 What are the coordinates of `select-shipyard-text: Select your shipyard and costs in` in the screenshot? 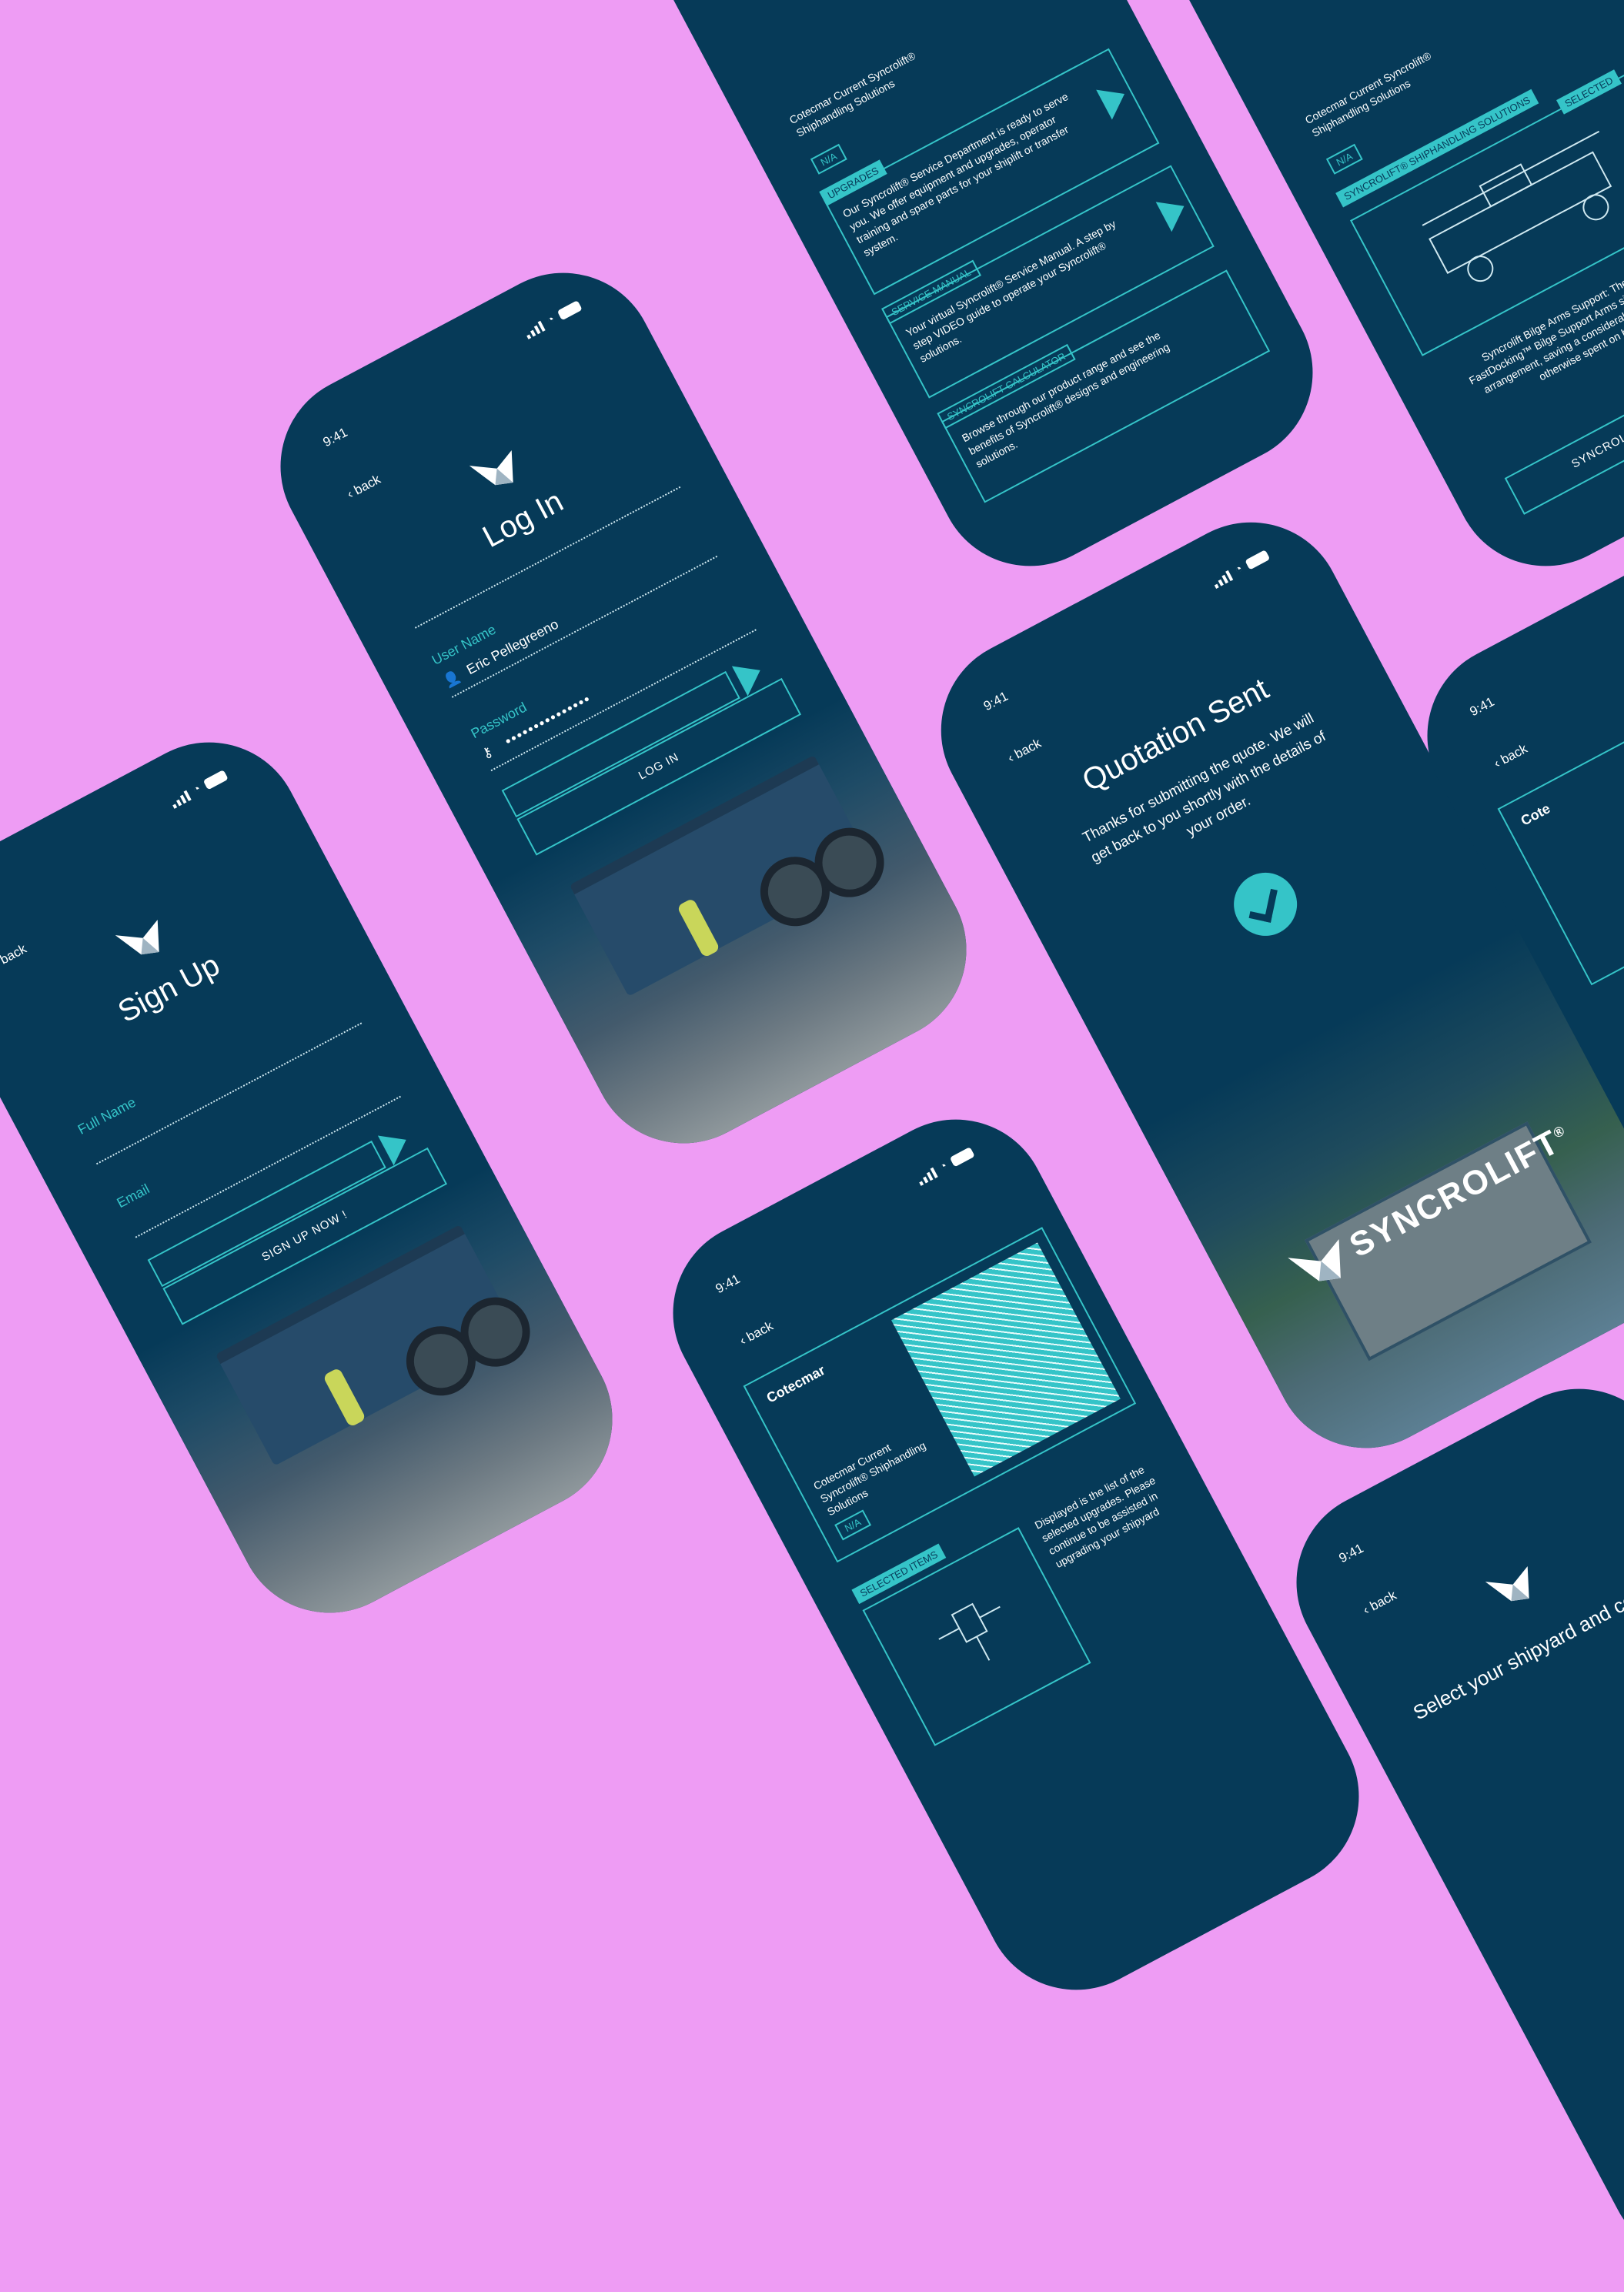 It's located at (1516, 1645).